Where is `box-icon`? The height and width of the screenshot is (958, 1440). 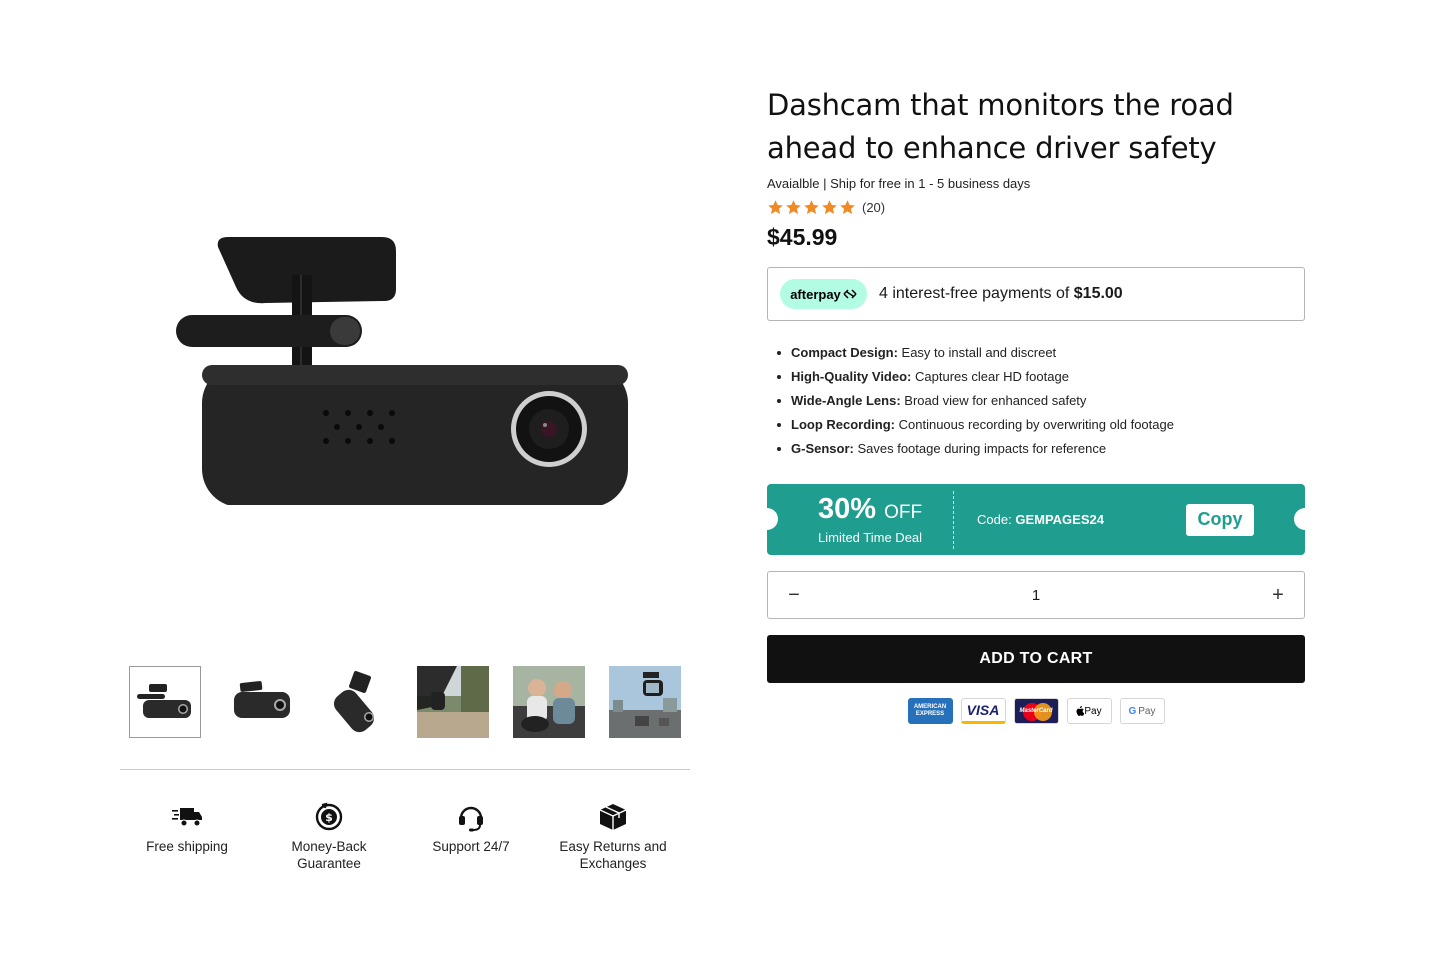
box-icon is located at coordinates (613, 817).